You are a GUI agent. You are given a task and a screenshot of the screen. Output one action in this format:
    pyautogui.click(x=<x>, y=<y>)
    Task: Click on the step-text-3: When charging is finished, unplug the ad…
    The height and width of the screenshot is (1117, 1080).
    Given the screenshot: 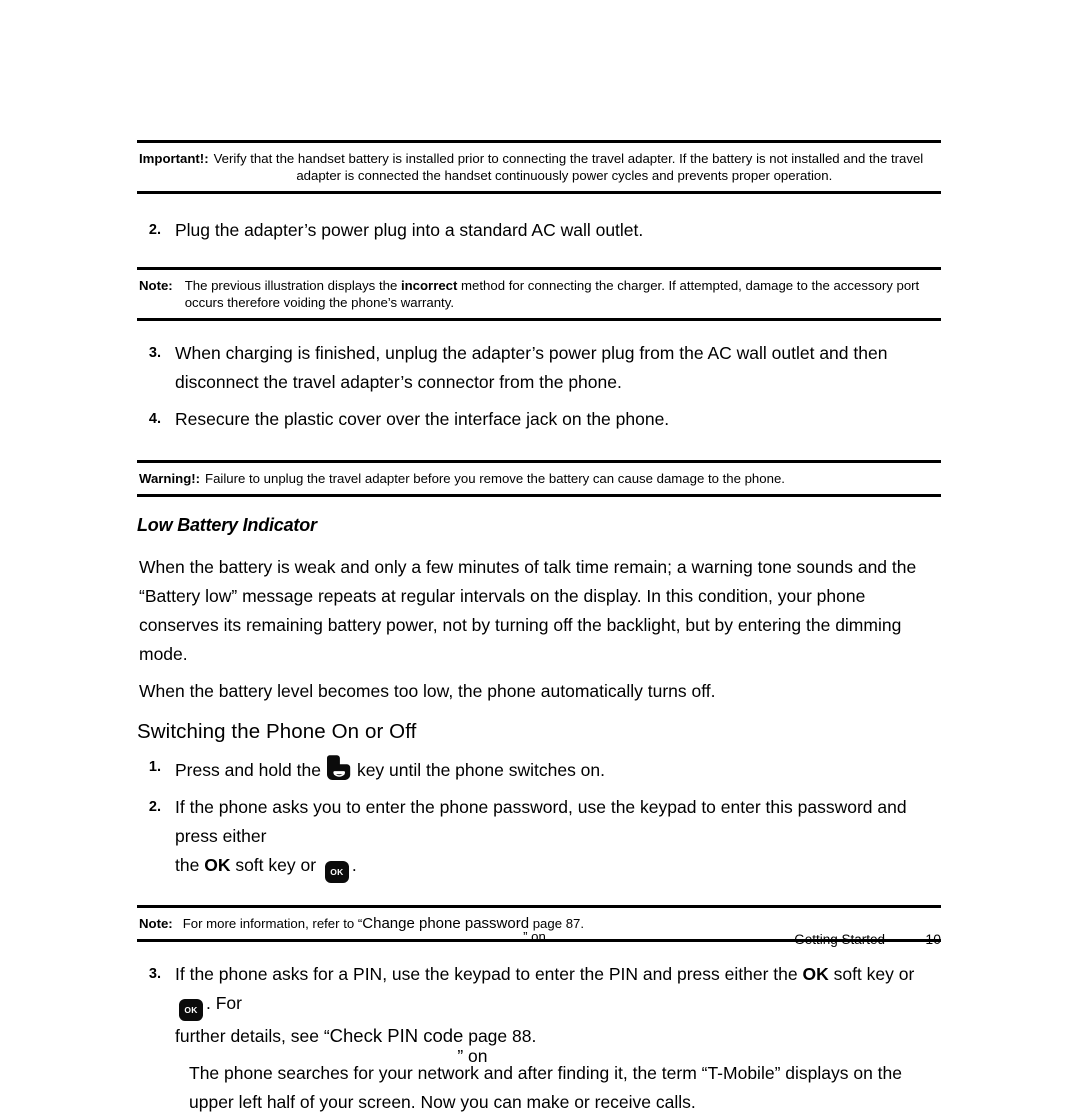 What is the action you would take?
    pyautogui.click(x=531, y=367)
    